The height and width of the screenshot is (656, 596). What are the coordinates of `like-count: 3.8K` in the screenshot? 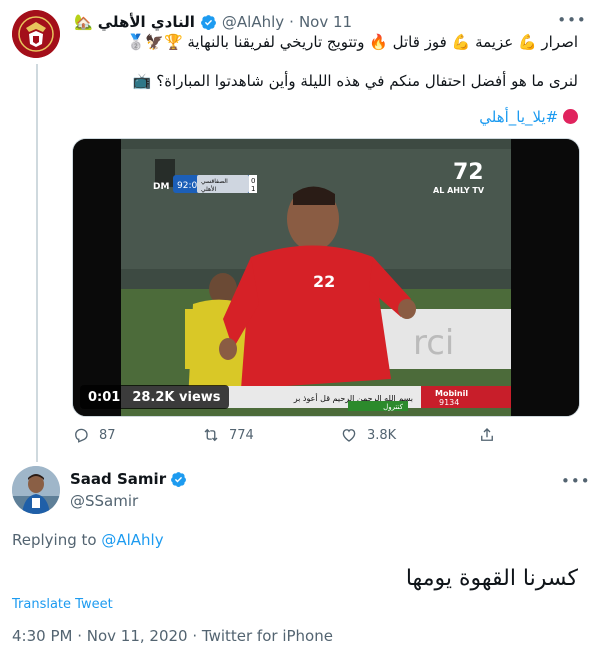 It's located at (382, 435).